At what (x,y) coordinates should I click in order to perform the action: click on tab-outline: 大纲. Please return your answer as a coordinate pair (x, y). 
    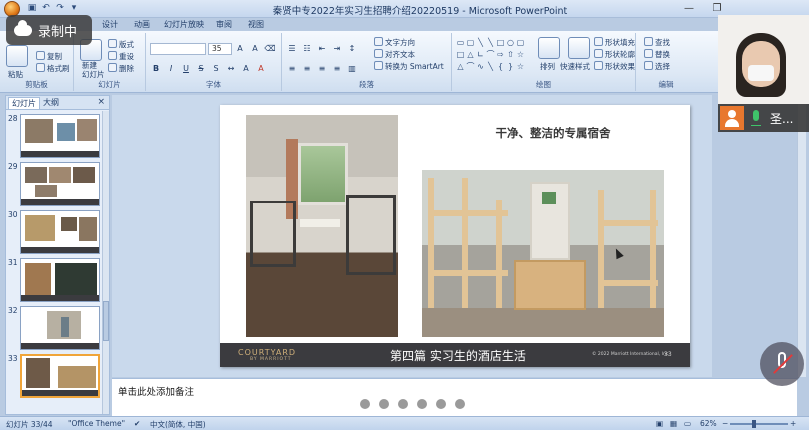
    Looking at the image, I should click on (51, 103).